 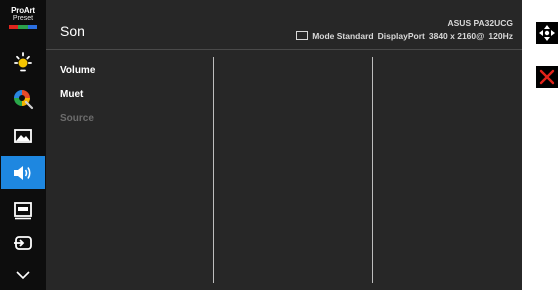 I want to click on close-button, so click(x=547, y=77).